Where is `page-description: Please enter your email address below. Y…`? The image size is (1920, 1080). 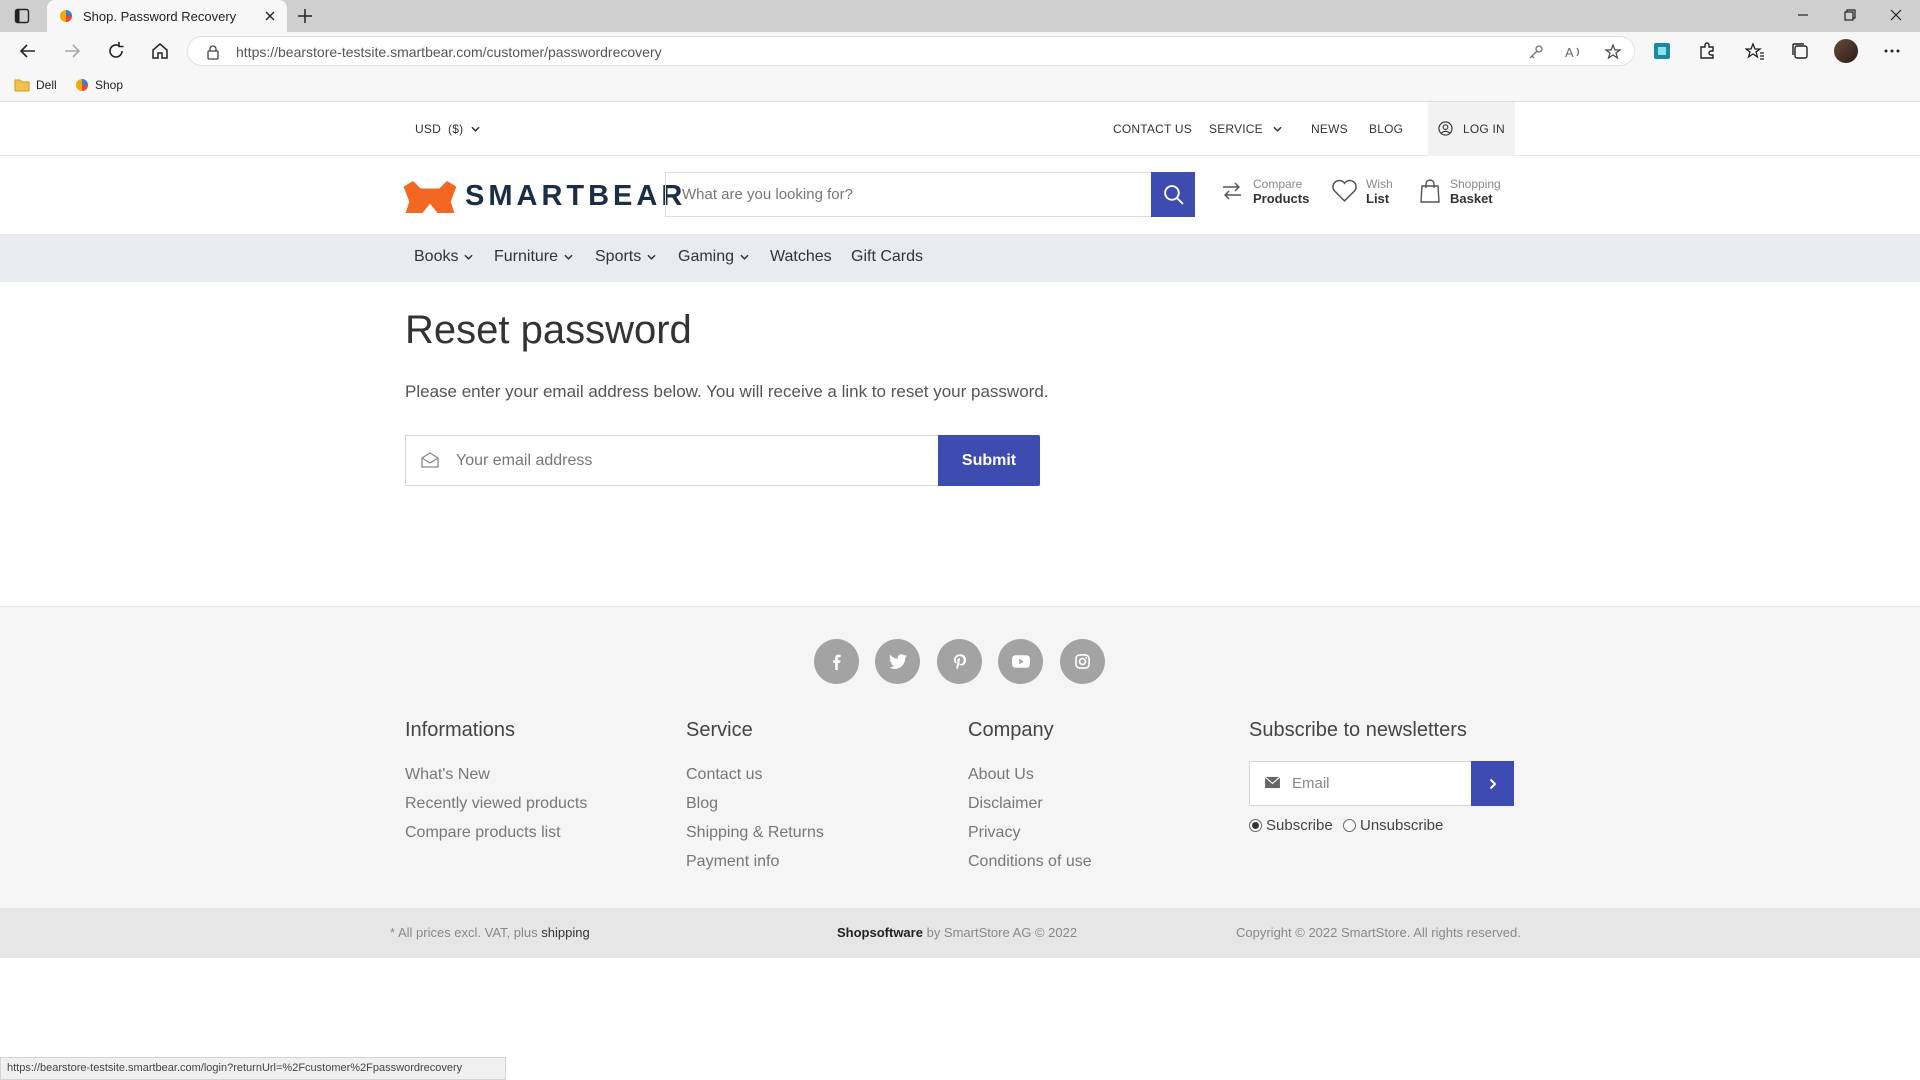 page-description: Please enter your email address below. Y… is located at coordinates (727, 391).